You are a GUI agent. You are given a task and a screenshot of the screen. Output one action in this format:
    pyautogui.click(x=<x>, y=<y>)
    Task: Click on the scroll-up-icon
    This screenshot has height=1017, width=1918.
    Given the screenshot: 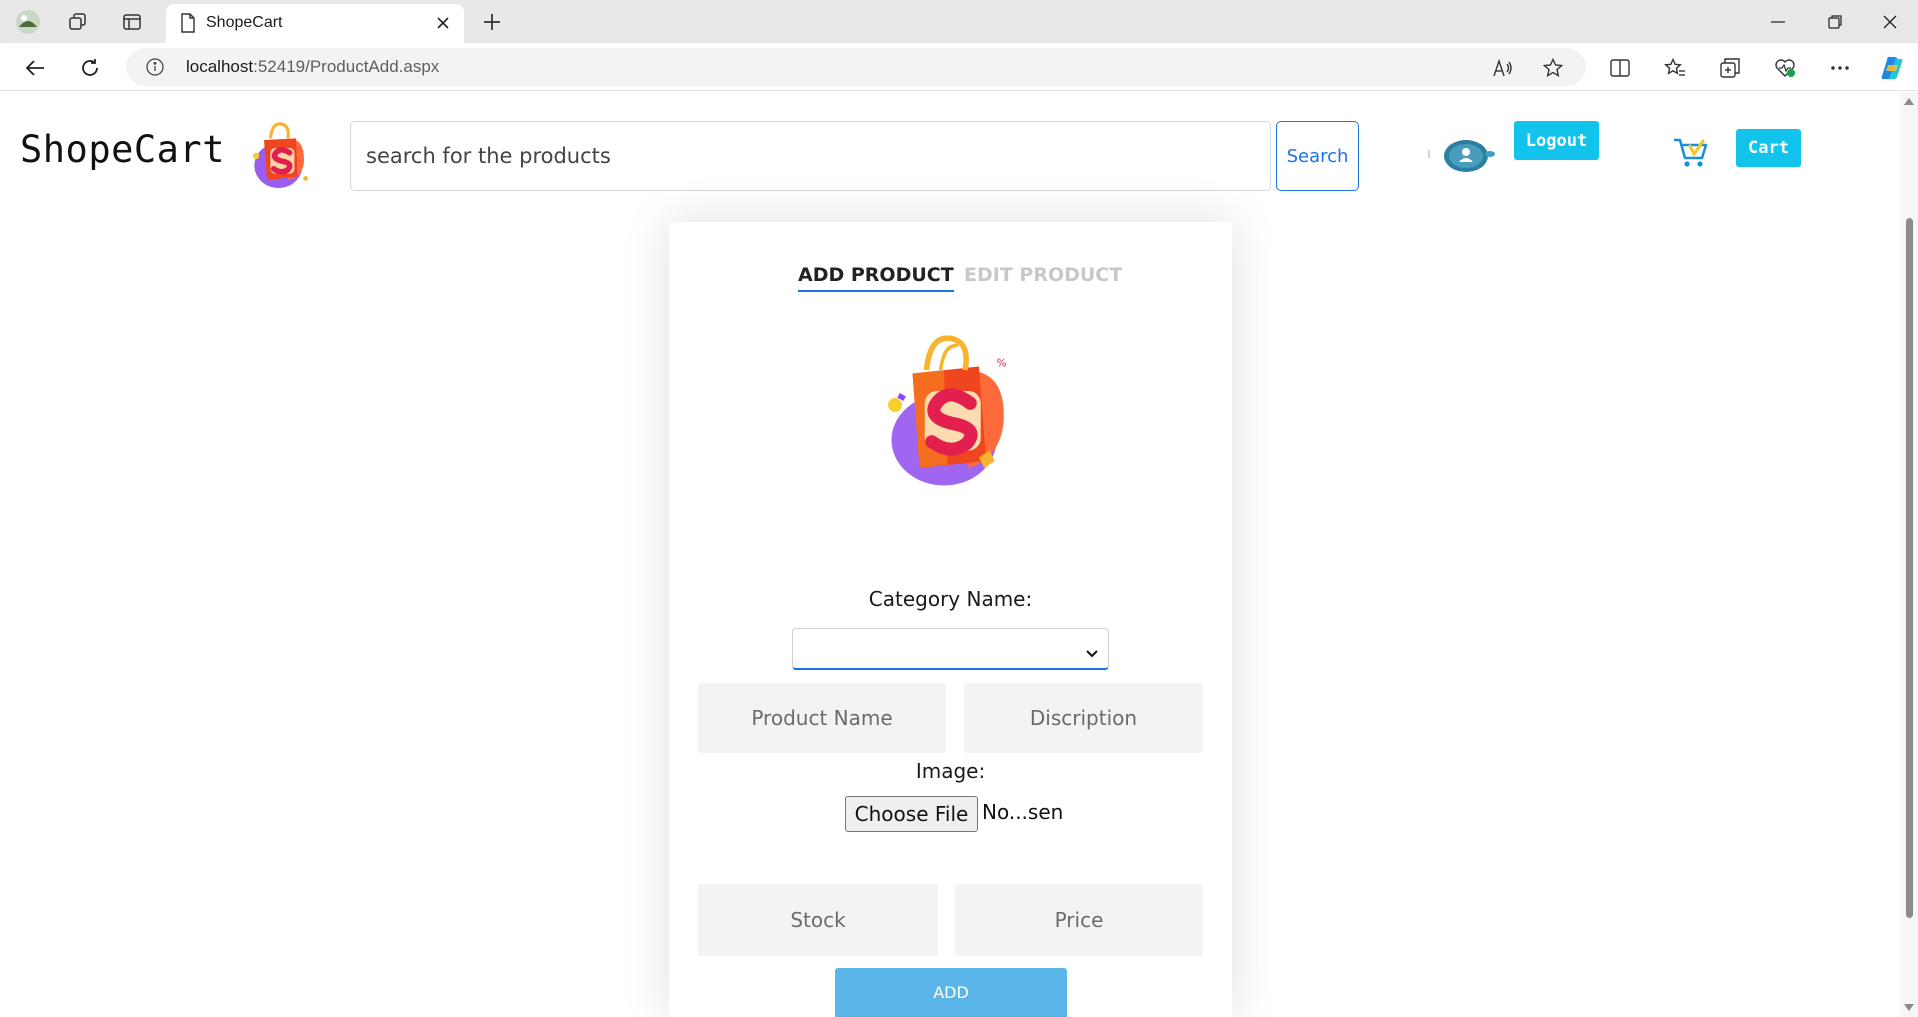 What is the action you would take?
    pyautogui.click(x=1909, y=101)
    